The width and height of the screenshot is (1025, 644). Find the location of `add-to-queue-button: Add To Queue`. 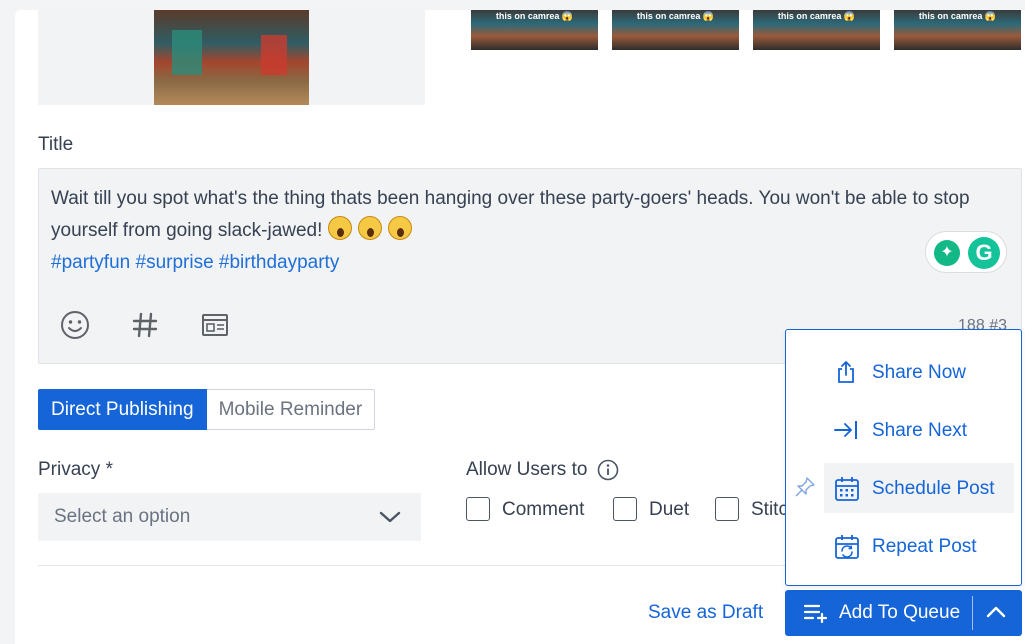

add-to-queue-button: Add To Queue is located at coordinates (903, 613).